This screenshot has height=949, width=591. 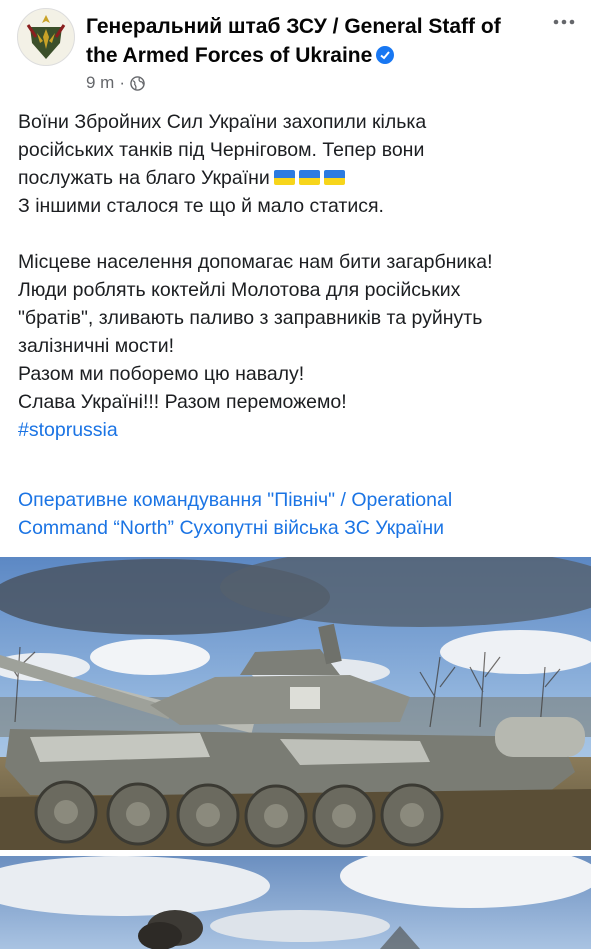 I want to click on post-line-with-flags: послужать на благо України, so click(x=298, y=178).